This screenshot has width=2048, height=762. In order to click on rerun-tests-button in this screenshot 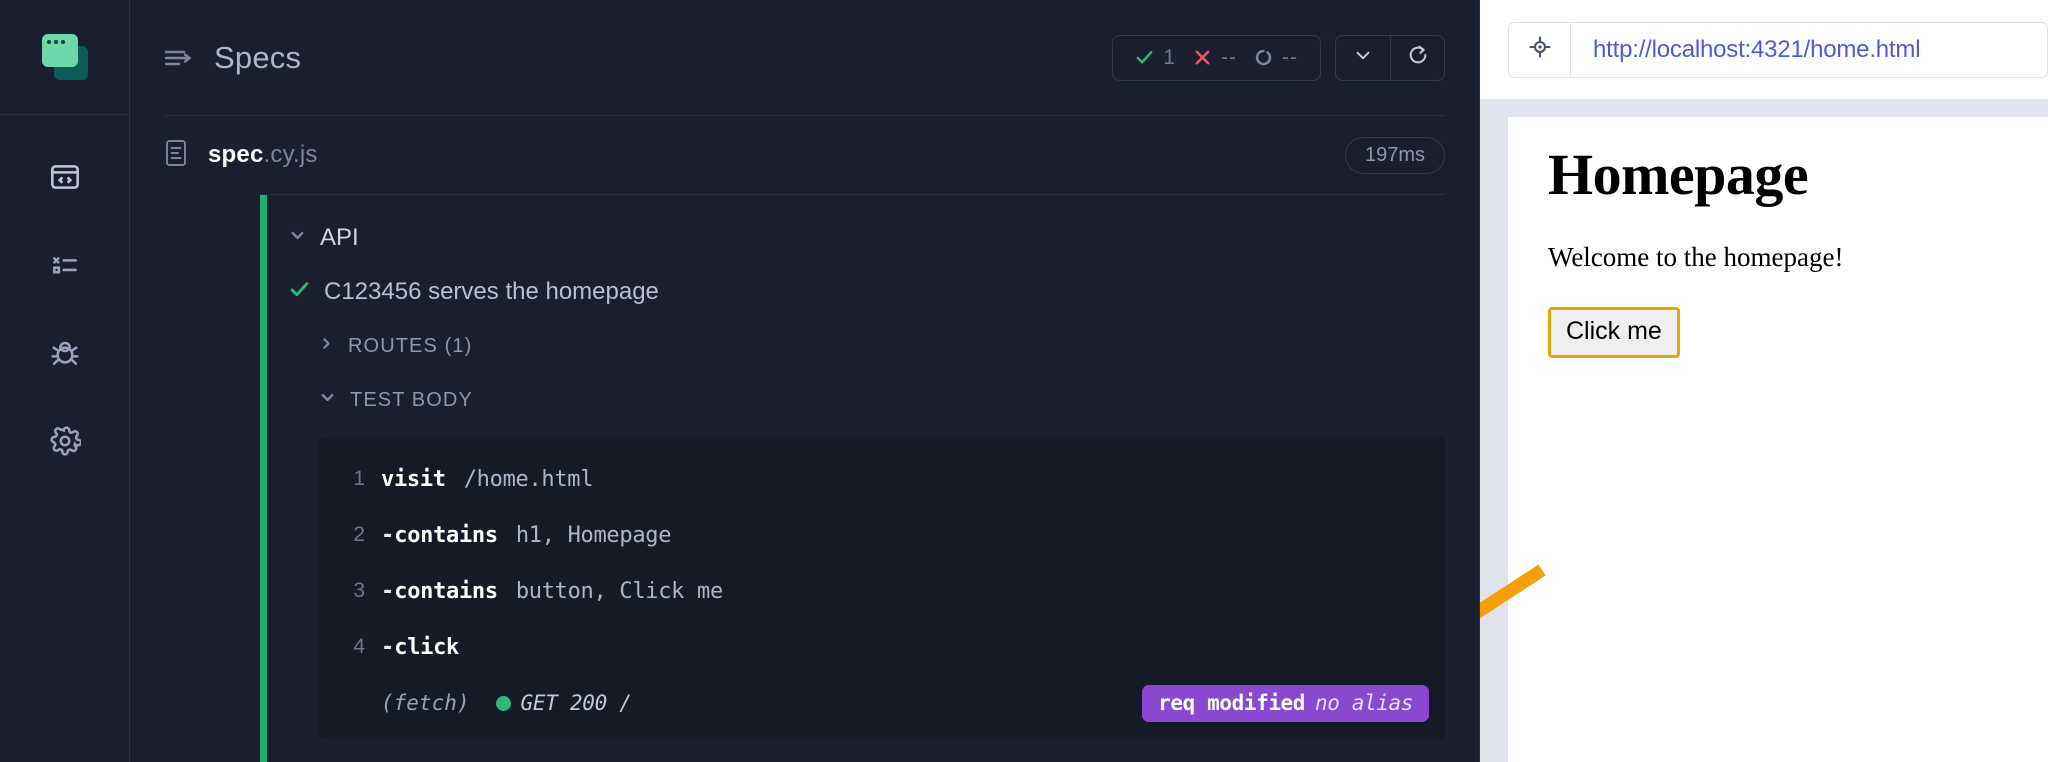, I will do `click(1417, 57)`.